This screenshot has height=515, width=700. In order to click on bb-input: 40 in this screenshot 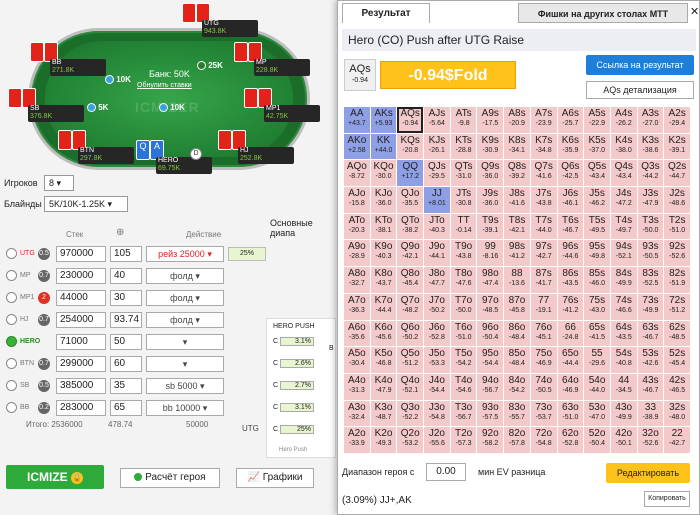, I will do `click(126, 276)`.